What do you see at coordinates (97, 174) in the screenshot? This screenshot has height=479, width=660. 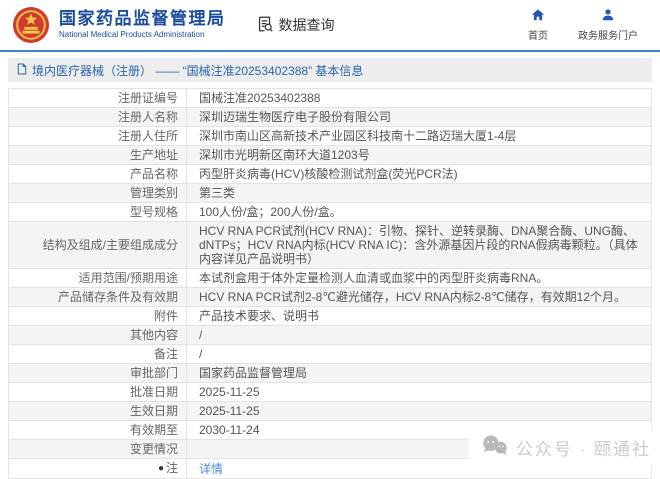 I see `row-label: 产品名称` at bounding box center [97, 174].